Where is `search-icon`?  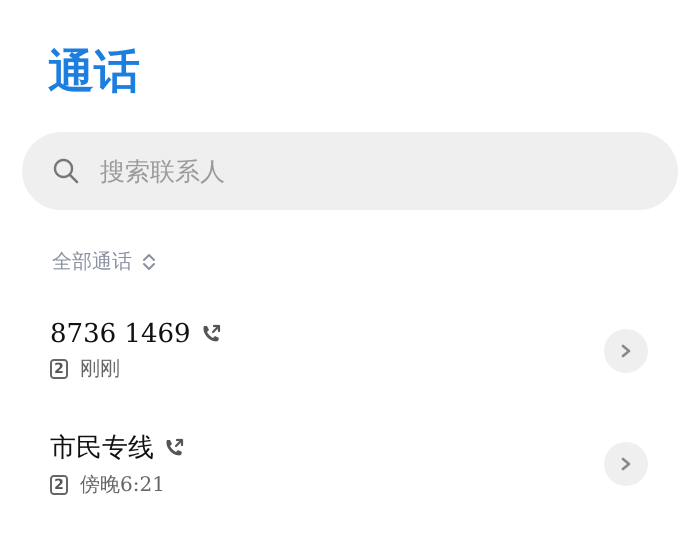 search-icon is located at coordinates (66, 171).